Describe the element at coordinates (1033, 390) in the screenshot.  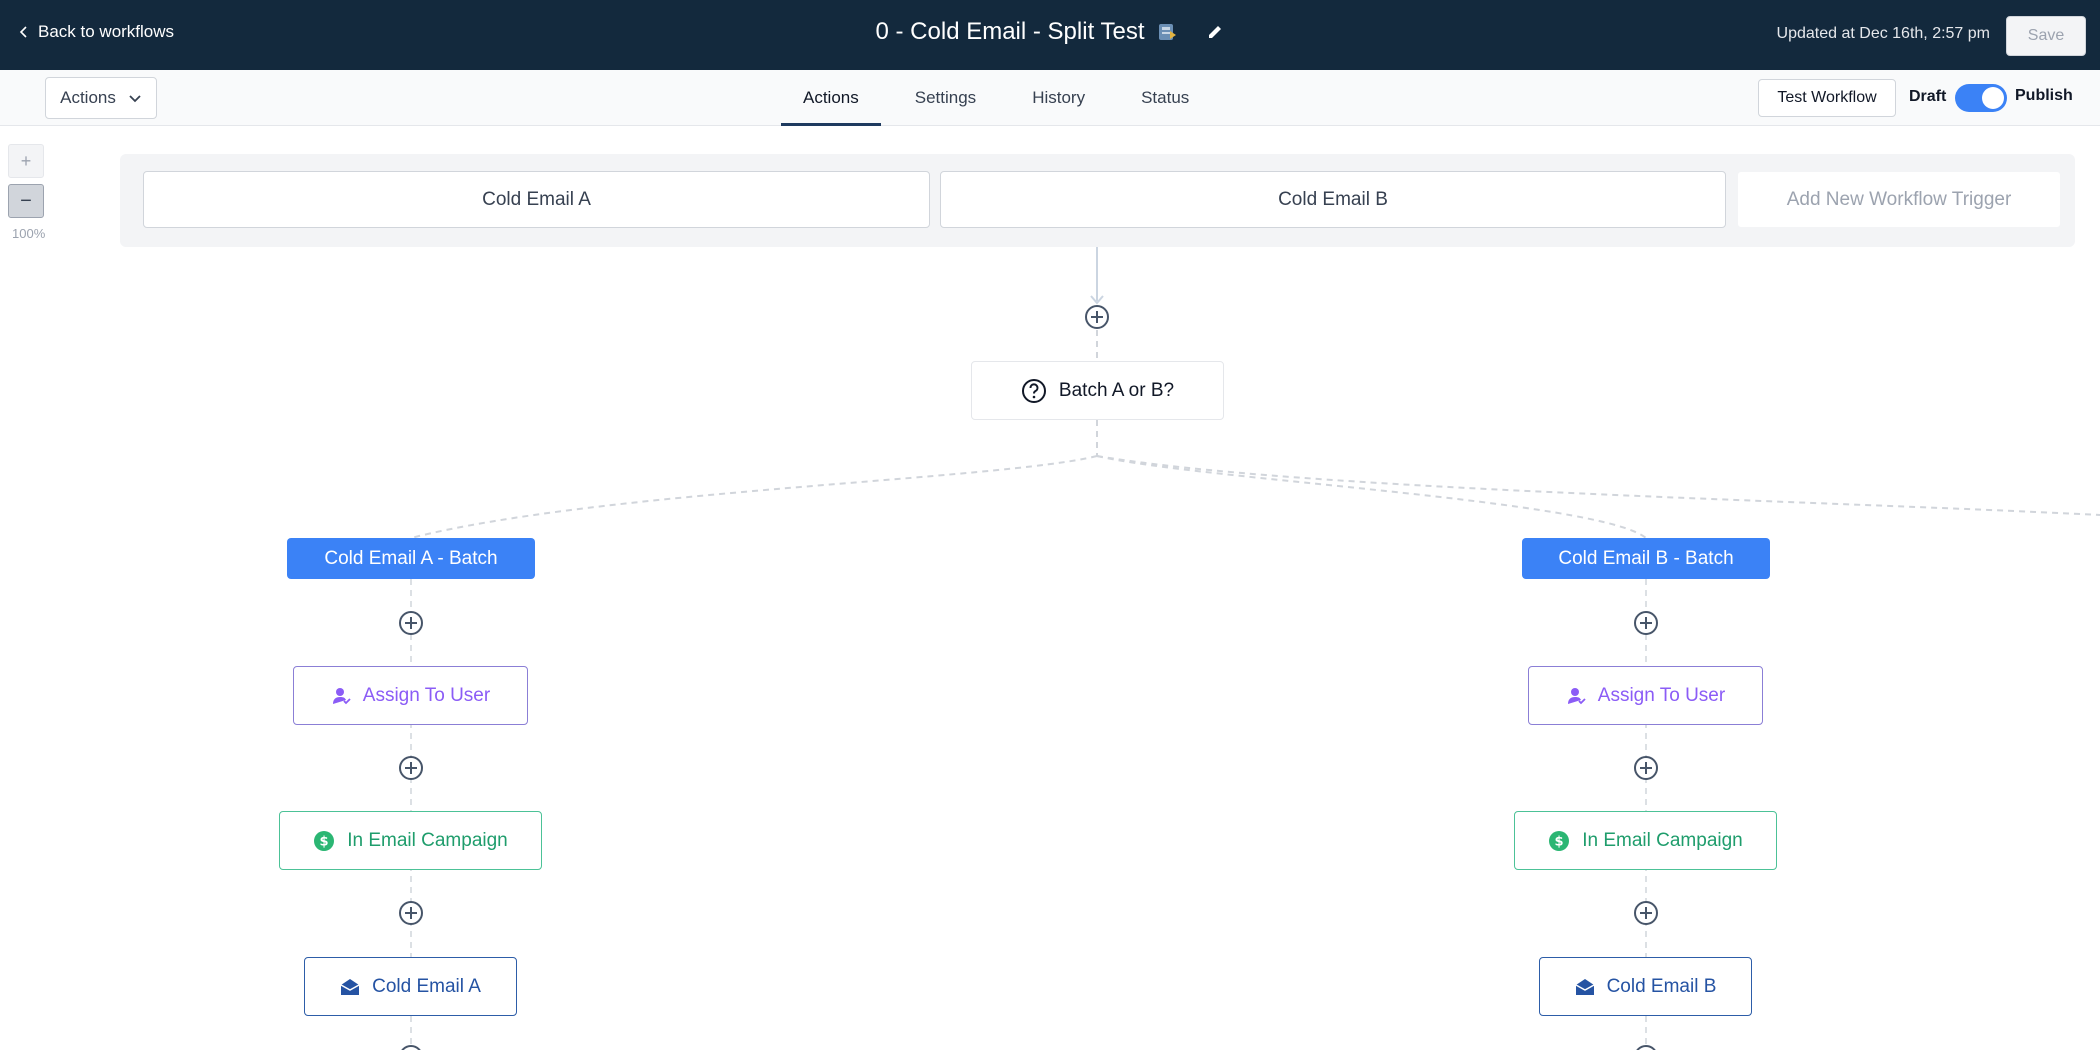
I see `question-icon` at that location.